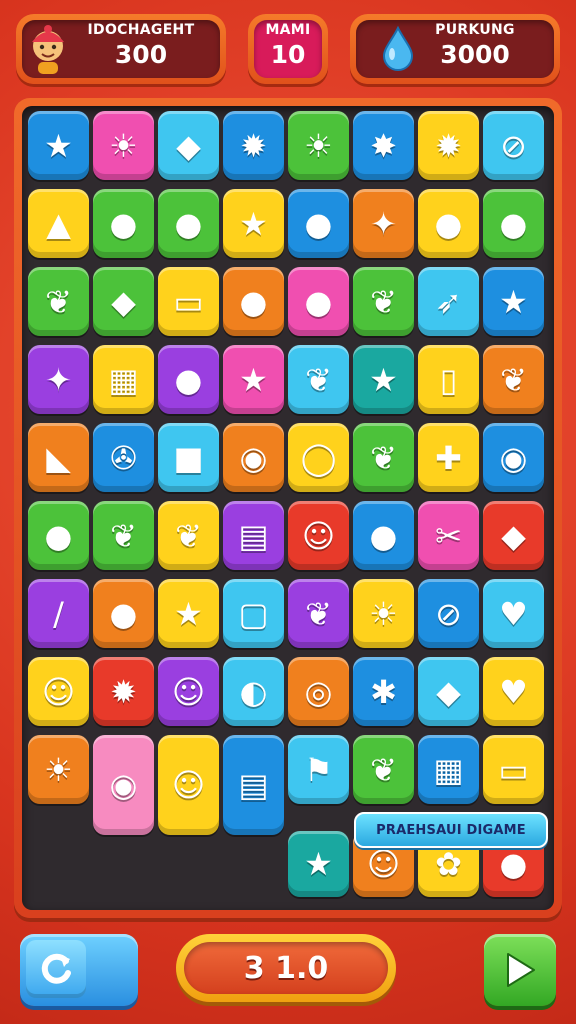 The height and width of the screenshot is (1024, 576). What do you see at coordinates (448, 535) in the screenshot?
I see `game-tile: ✂` at bounding box center [448, 535].